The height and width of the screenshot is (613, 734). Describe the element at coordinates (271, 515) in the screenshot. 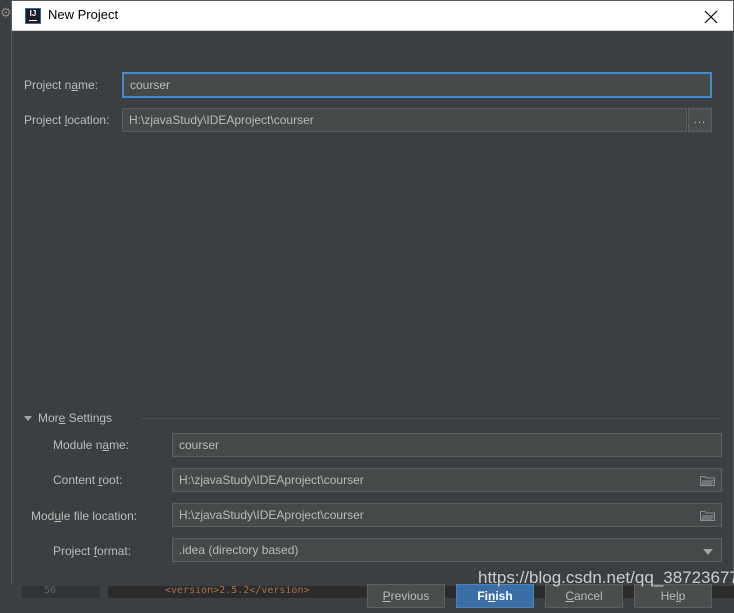

I see `module-file-location-value: H:\zjavaStudy\IDEAproject\courser` at that location.